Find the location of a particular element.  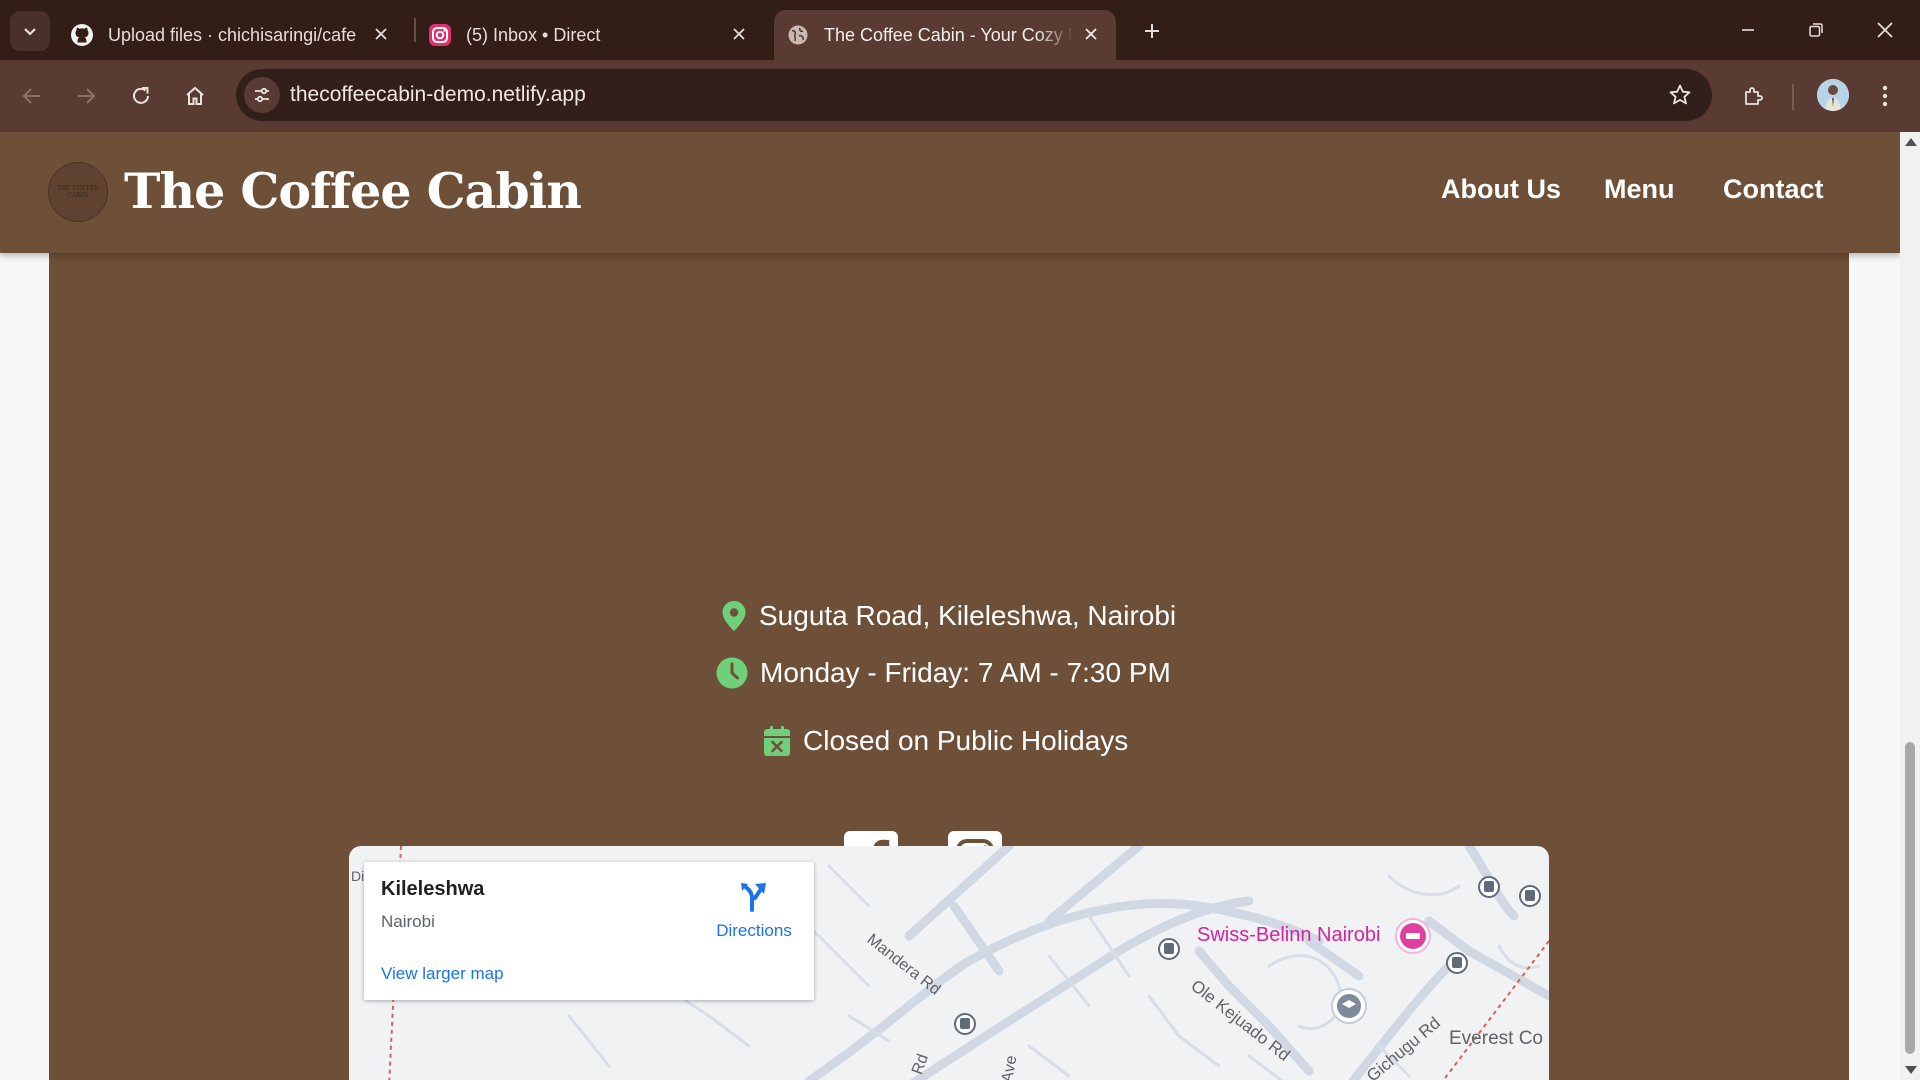

avatar-icon is located at coordinates (1833, 95).